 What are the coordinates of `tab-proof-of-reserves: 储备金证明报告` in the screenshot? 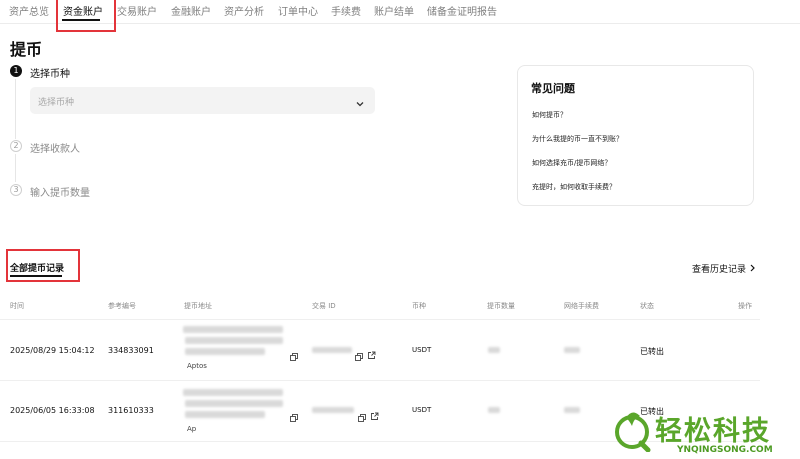 It's located at (462, 10).